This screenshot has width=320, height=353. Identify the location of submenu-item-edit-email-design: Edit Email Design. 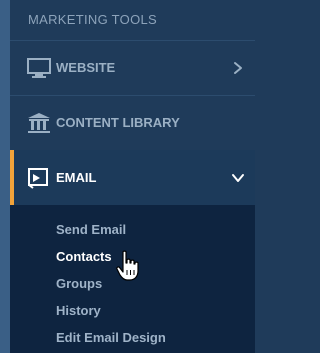
(111, 337).